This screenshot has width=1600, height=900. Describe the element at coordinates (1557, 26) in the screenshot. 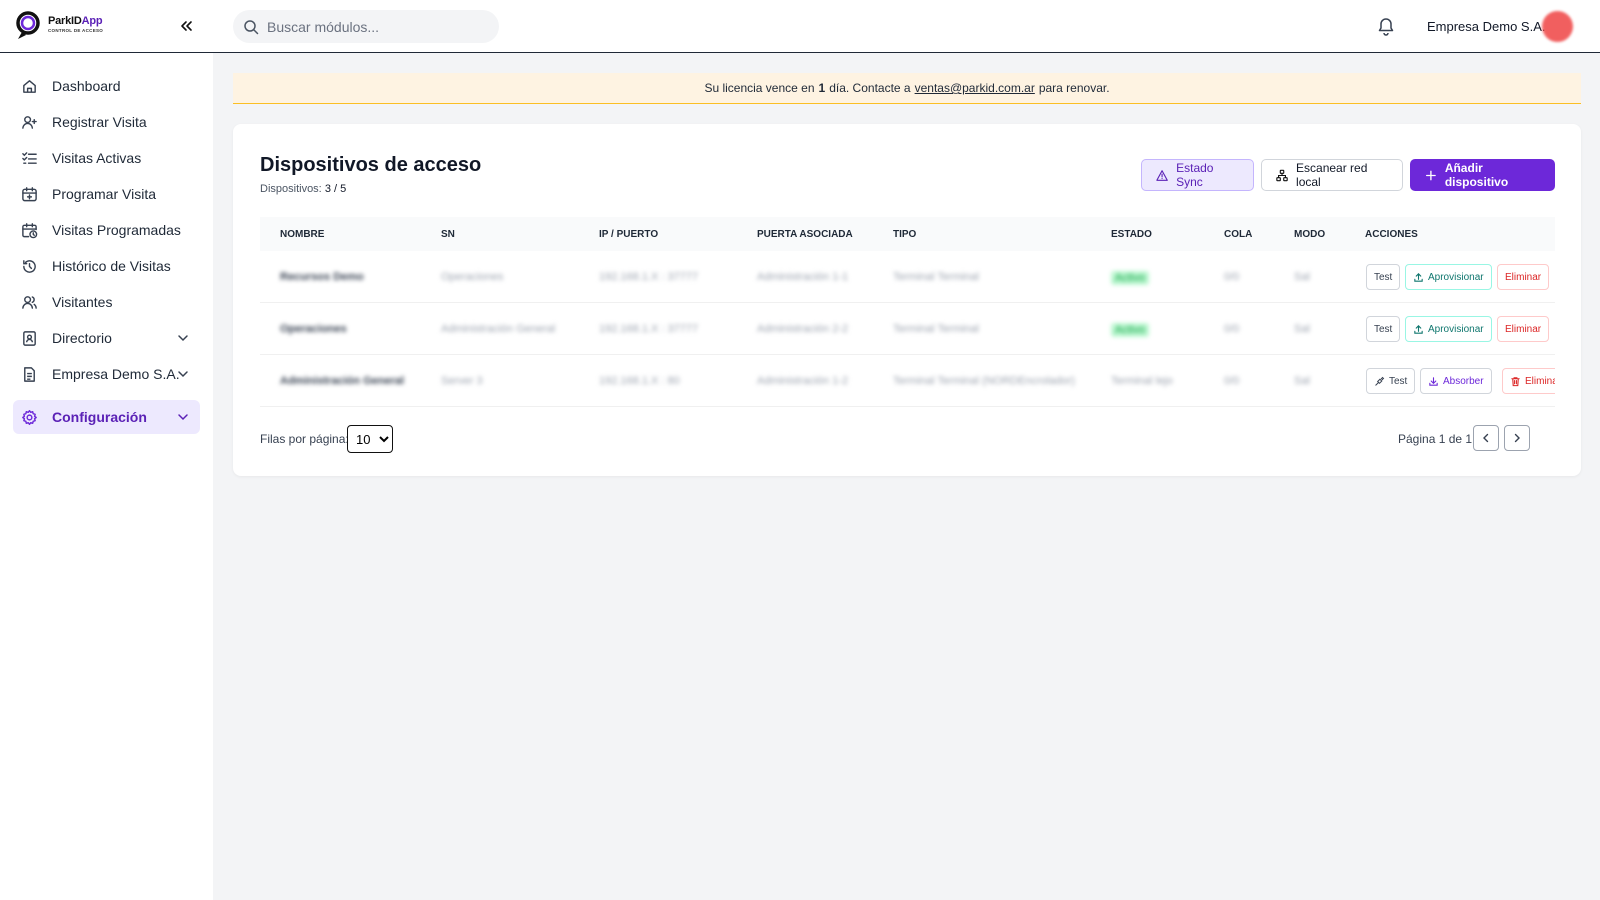

I see `user-avatar` at that location.